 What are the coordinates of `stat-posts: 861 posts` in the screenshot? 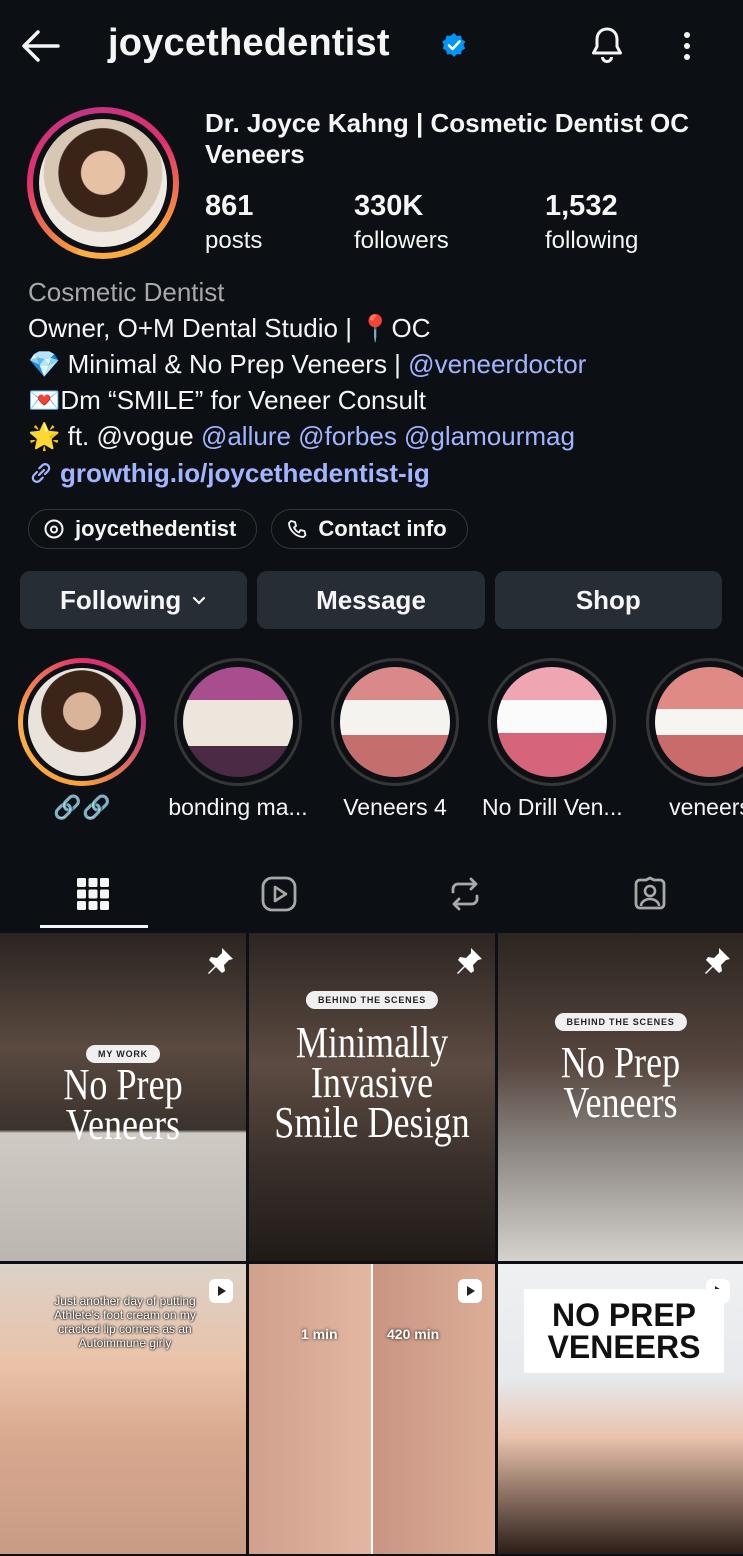 It's located at (233, 222).